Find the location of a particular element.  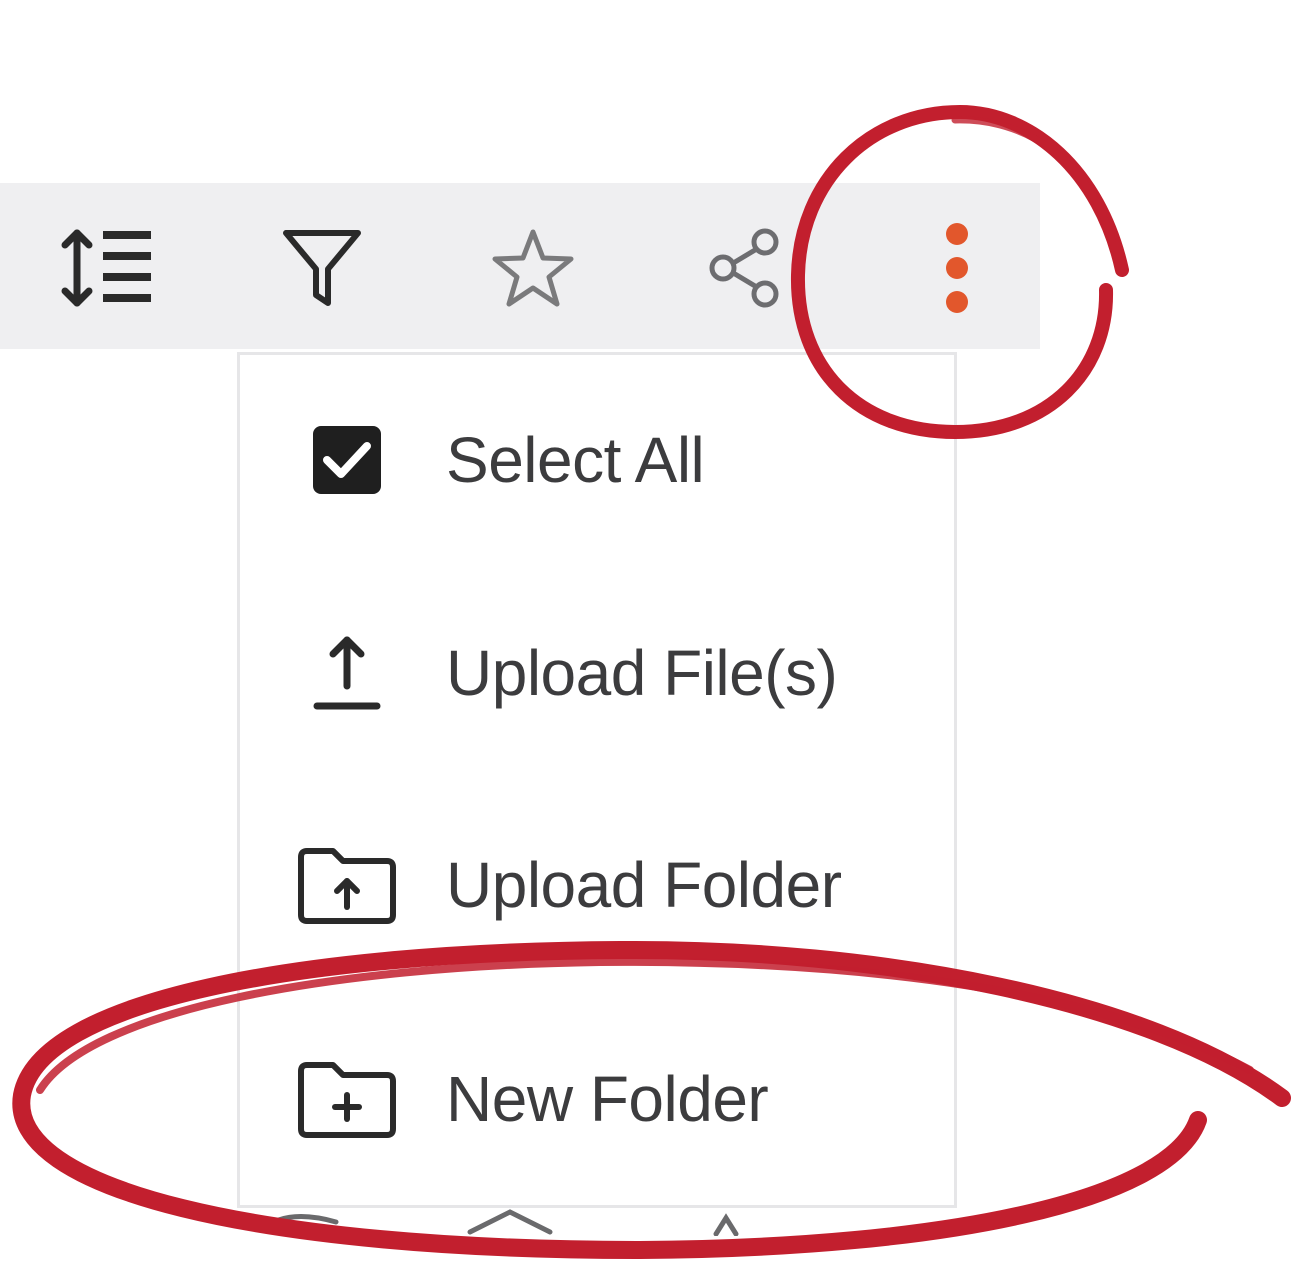

more-vertical-dots-icon is located at coordinates (957, 268).